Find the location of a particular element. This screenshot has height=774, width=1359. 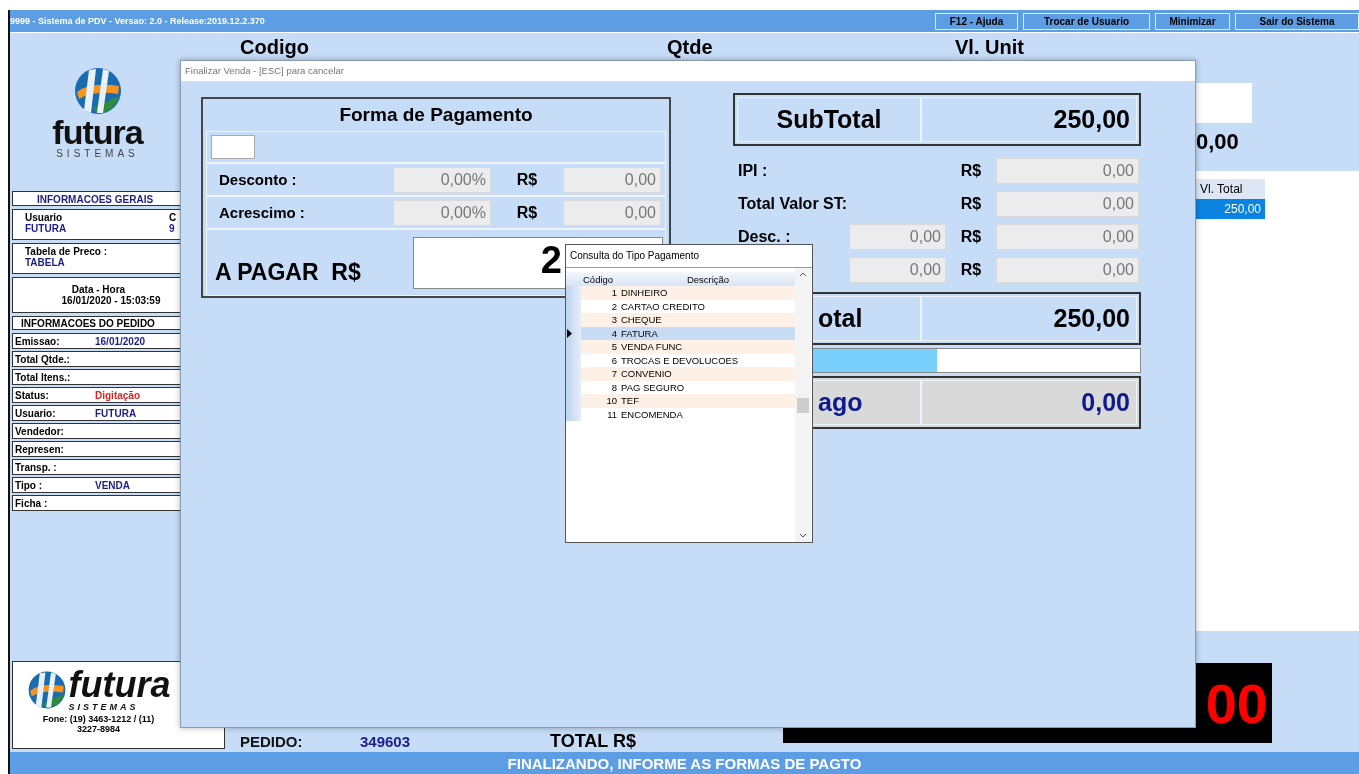

column-header: Vl. Total is located at coordinates (1230, 189).